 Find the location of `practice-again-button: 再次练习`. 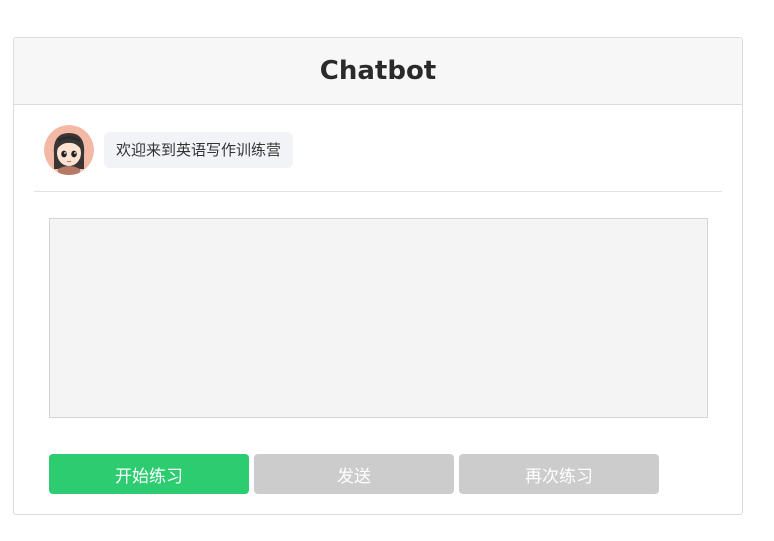

practice-again-button: 再次练习 is located at coordinates (559, 474).